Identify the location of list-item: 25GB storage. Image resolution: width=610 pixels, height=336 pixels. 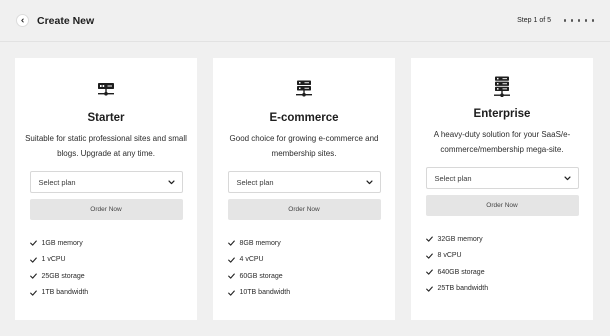
(106, 276).